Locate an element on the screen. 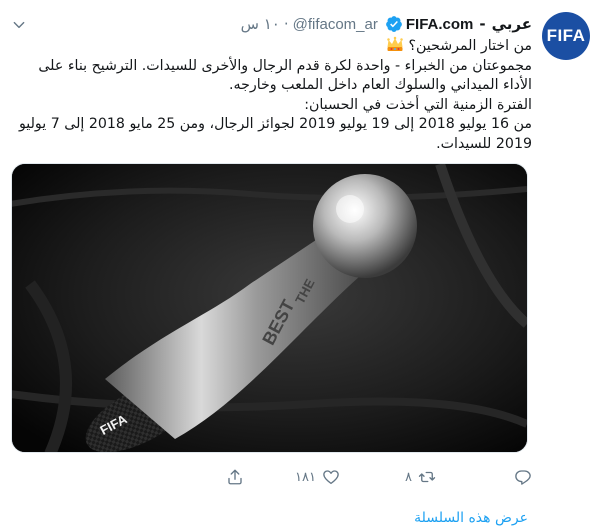 The height and width of the screenshot is (526, 598). tweet-line: 2019 للسيدات. is located at coordinates (484, 143).